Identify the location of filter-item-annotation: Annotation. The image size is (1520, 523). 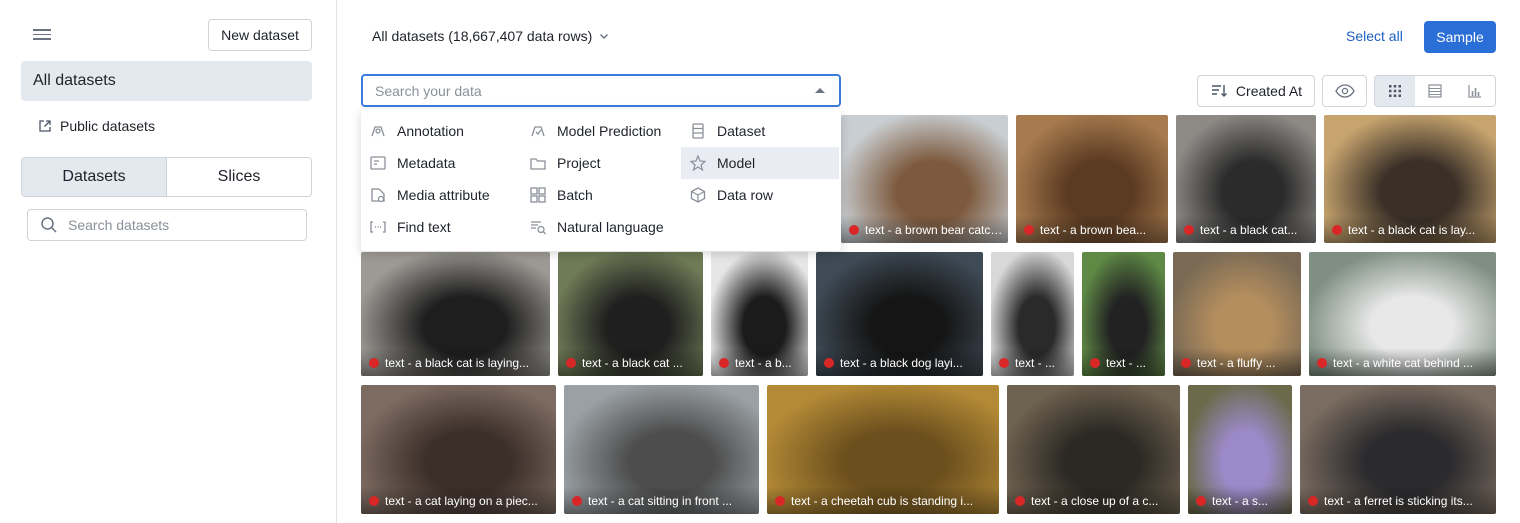
(441, 131).